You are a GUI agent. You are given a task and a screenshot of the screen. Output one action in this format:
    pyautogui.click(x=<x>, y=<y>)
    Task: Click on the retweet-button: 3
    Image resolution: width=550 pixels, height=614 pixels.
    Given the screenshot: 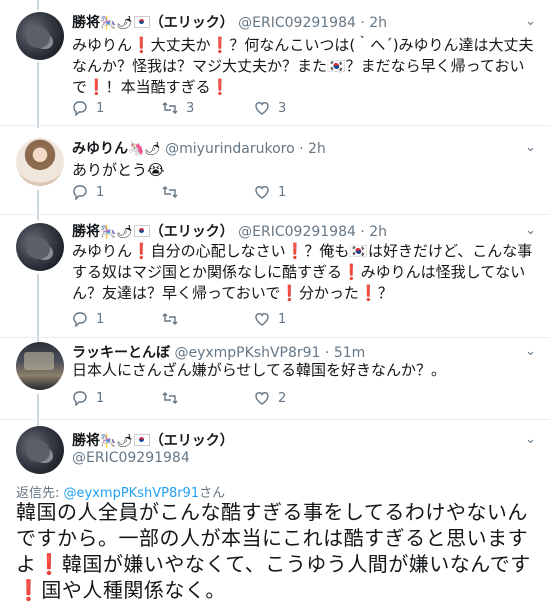 What is the action you would take?
    pyautogui.click(x=178, y=108)
    